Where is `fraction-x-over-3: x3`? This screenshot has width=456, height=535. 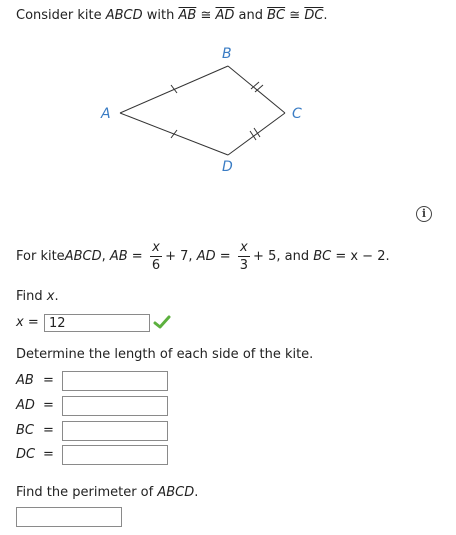
fraction-x-over-3: x3 is located at coordinates (244, 257).